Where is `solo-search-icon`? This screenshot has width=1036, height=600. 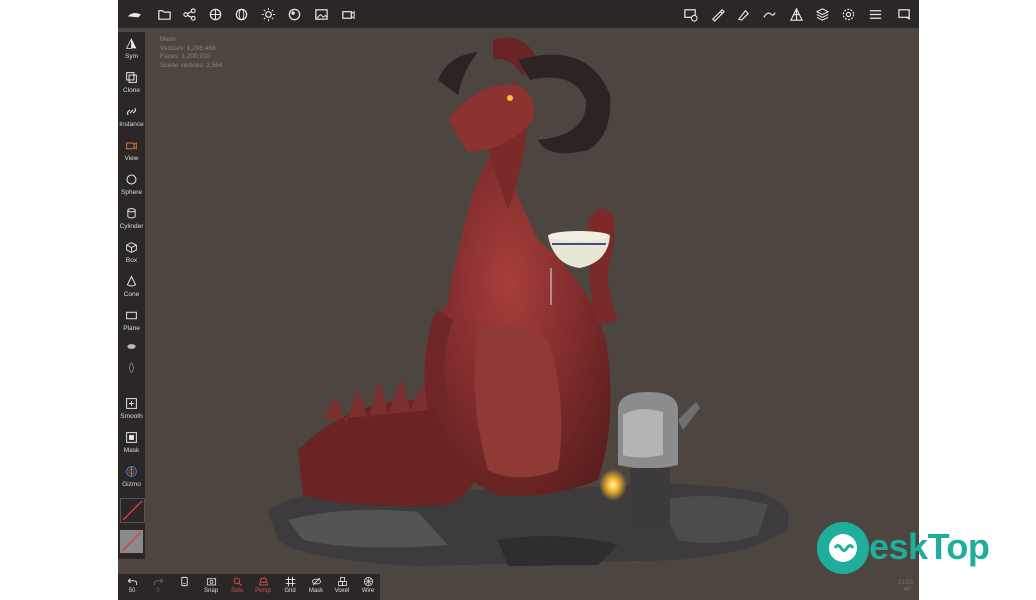 solo-search-icon is located at coordinates (237, 581).